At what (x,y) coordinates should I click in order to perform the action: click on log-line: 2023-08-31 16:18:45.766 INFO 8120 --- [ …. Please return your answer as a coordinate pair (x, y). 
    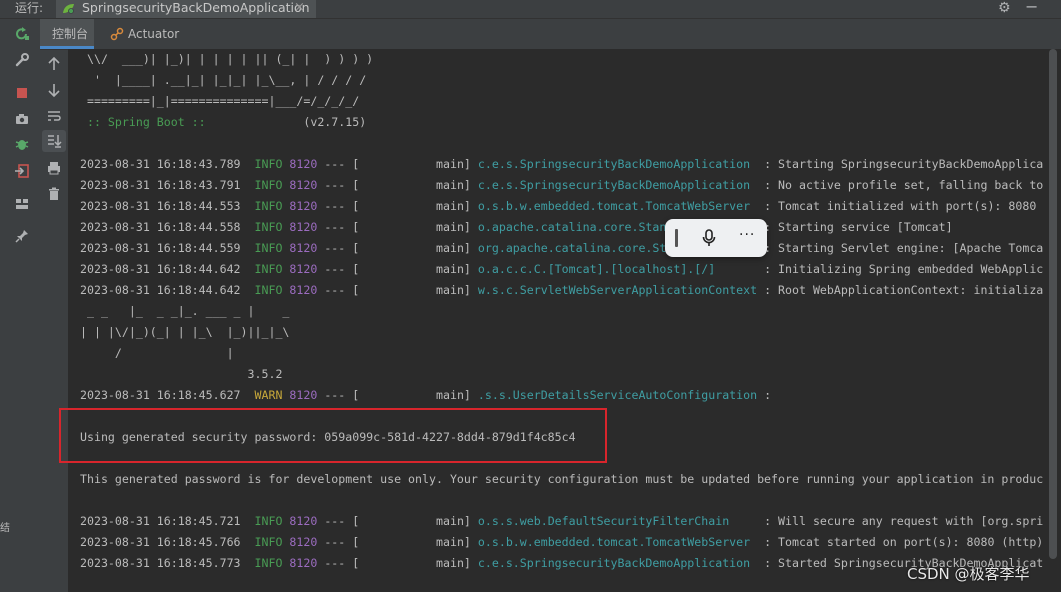
    Looking at the image, I should click on (561, 542).